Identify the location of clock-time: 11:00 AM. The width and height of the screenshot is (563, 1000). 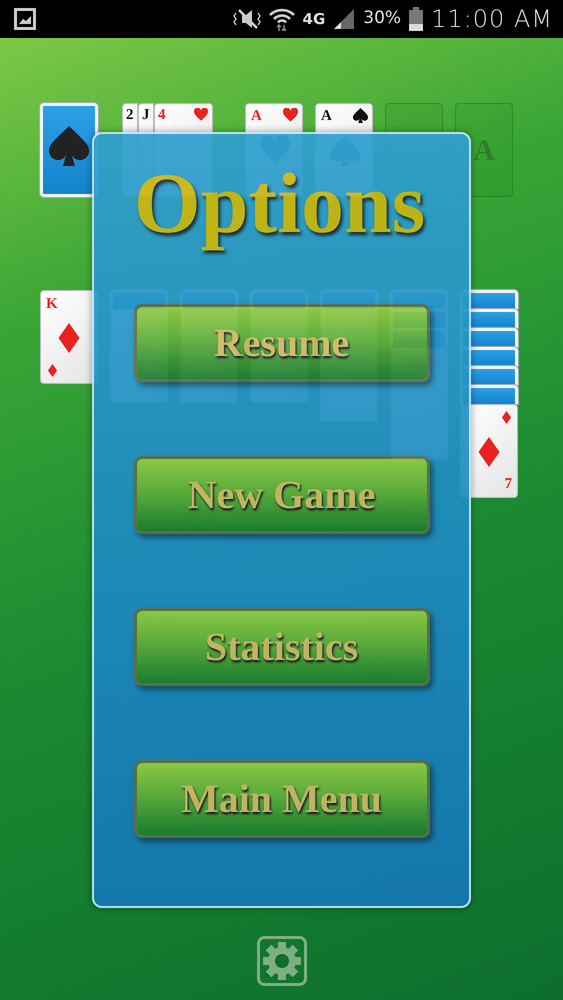
(492, 19).